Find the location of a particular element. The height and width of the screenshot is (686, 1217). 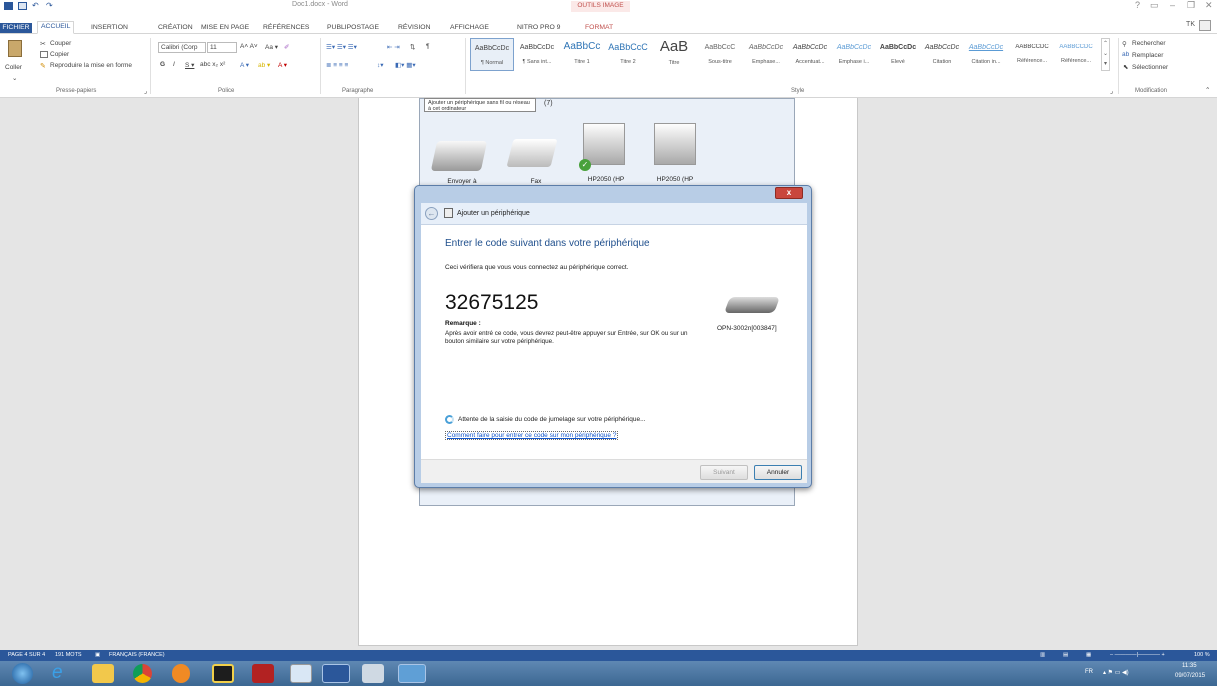

app-icon is located at coordinates (223, 673).